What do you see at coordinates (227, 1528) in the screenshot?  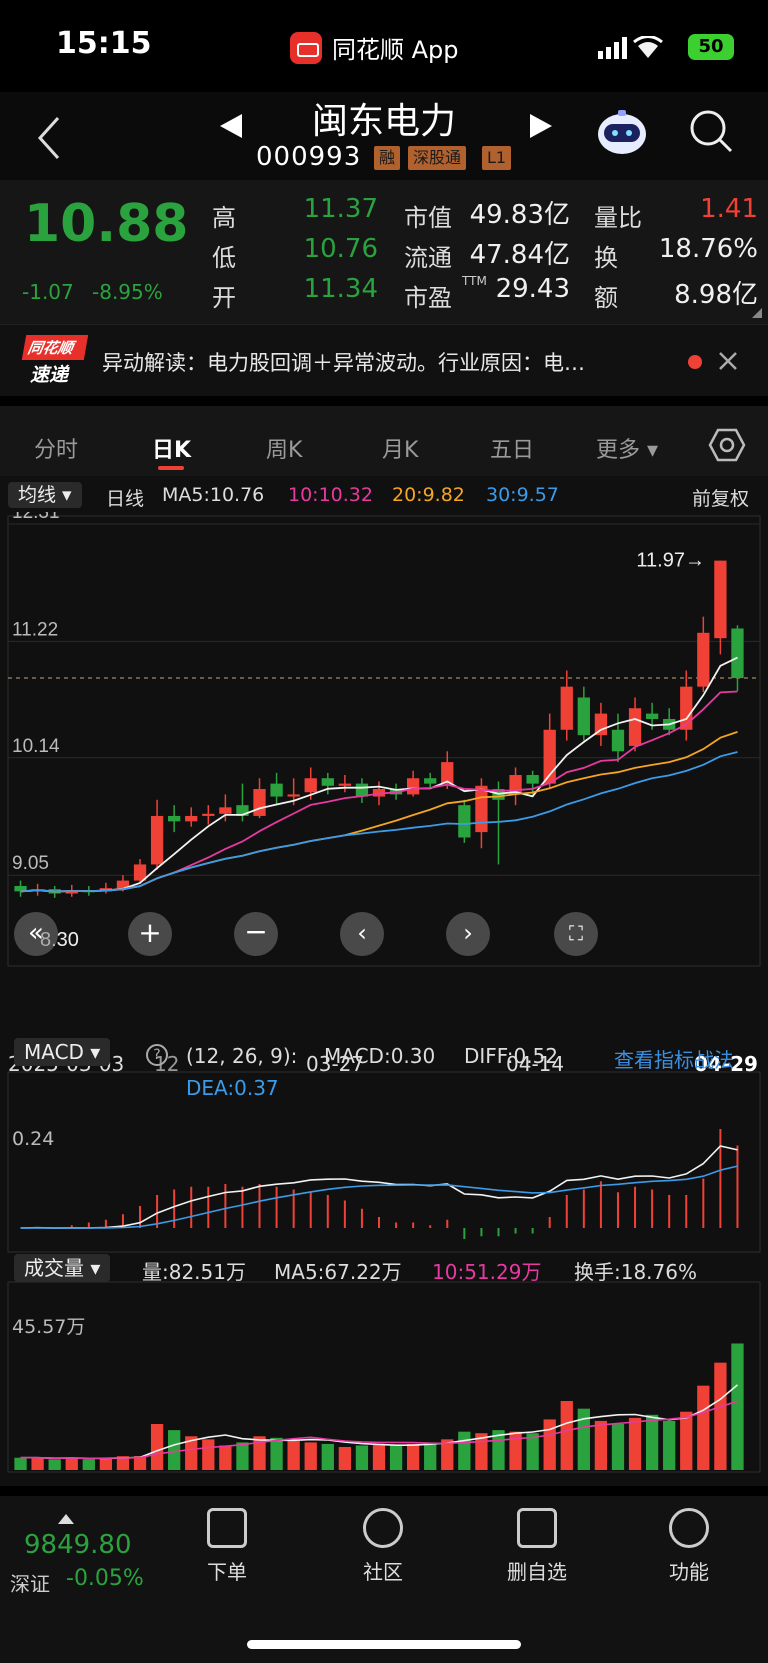 I see `order-doc-icon` at bounding box center [227, 1528].